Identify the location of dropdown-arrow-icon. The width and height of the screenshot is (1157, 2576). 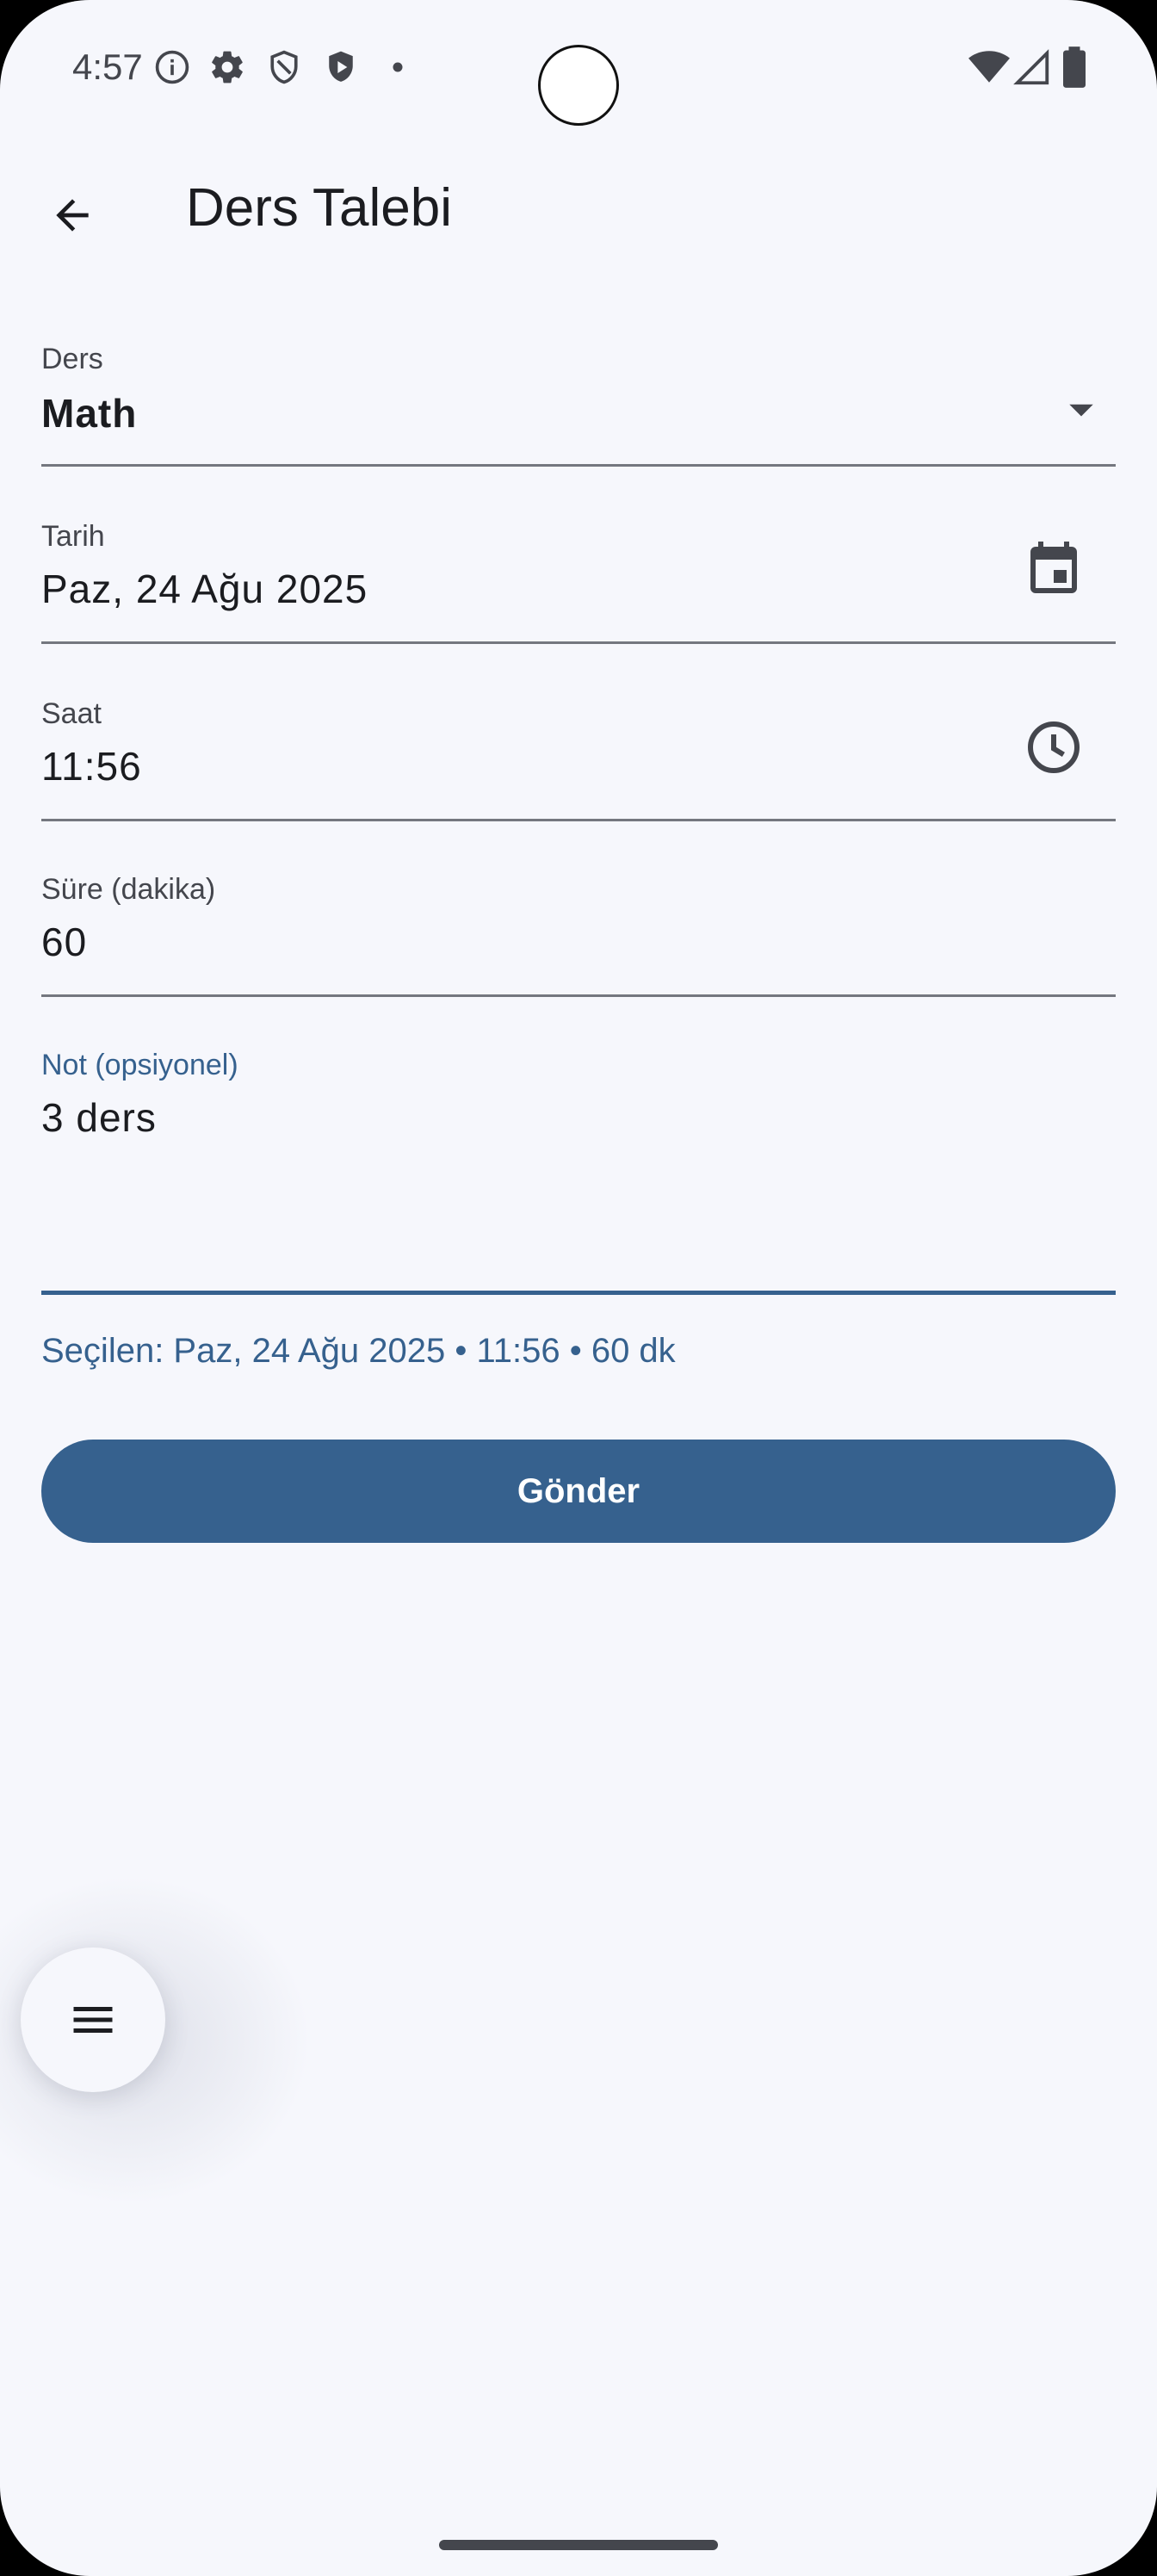
(1081, 410).